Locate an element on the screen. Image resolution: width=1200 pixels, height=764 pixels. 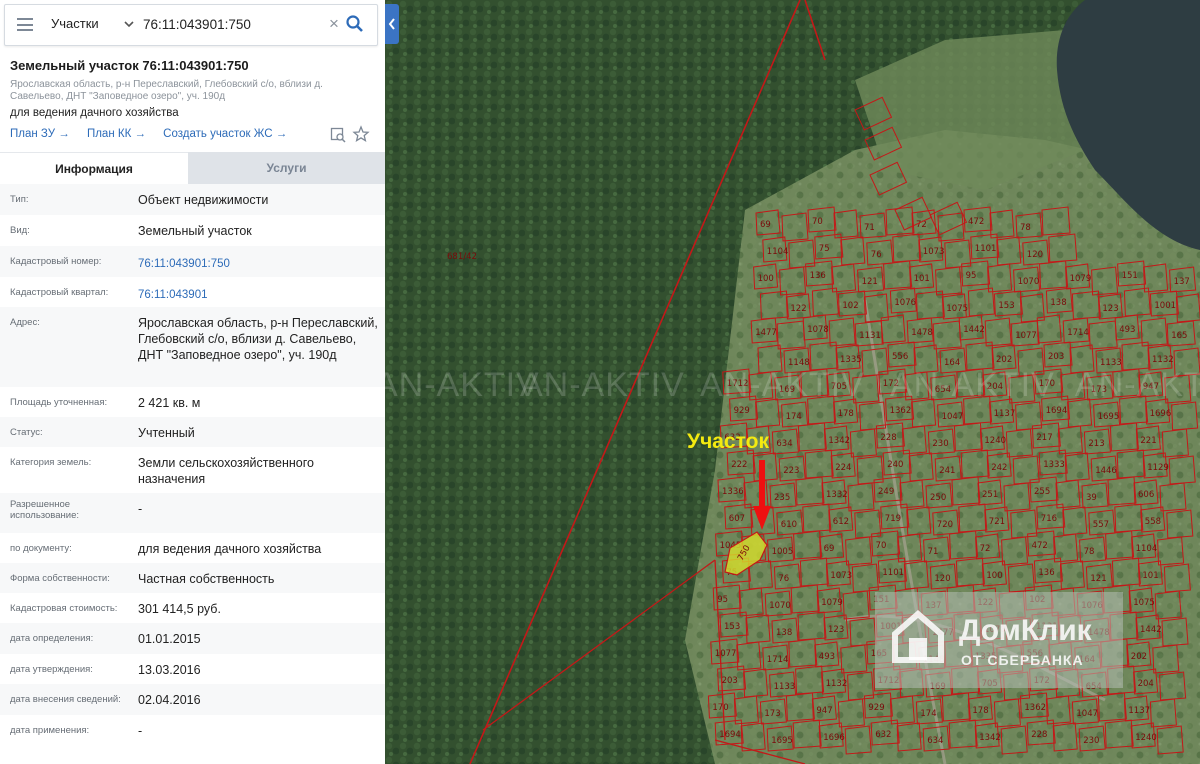
parcel-number-label: 1132 is located at coordinates (837, 684).